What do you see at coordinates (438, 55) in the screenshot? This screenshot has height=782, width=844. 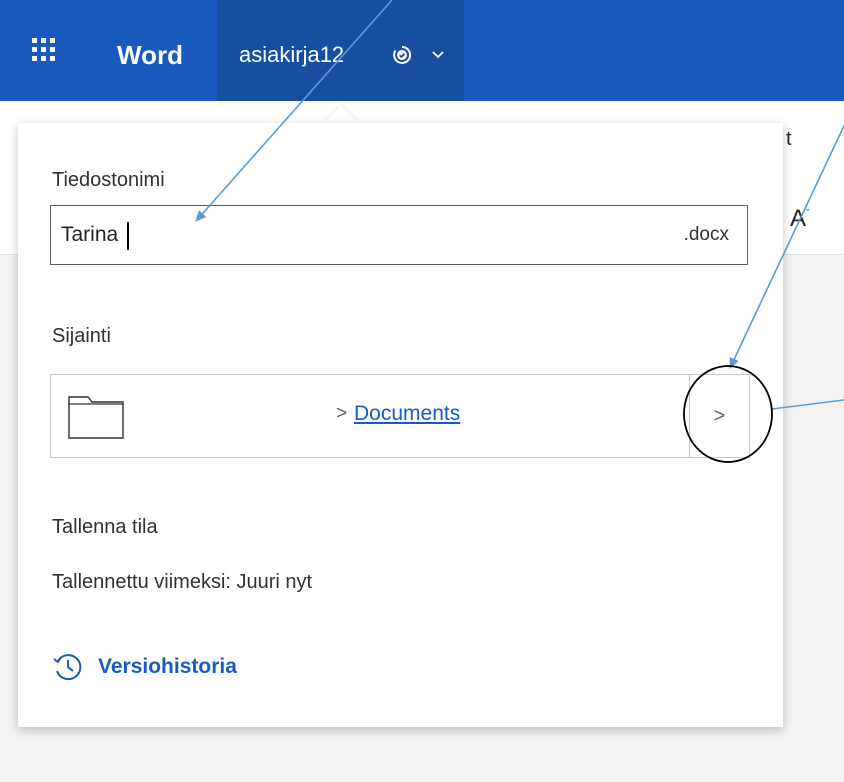 I see `chevron-down-icon` at bounding box center [438, 55].